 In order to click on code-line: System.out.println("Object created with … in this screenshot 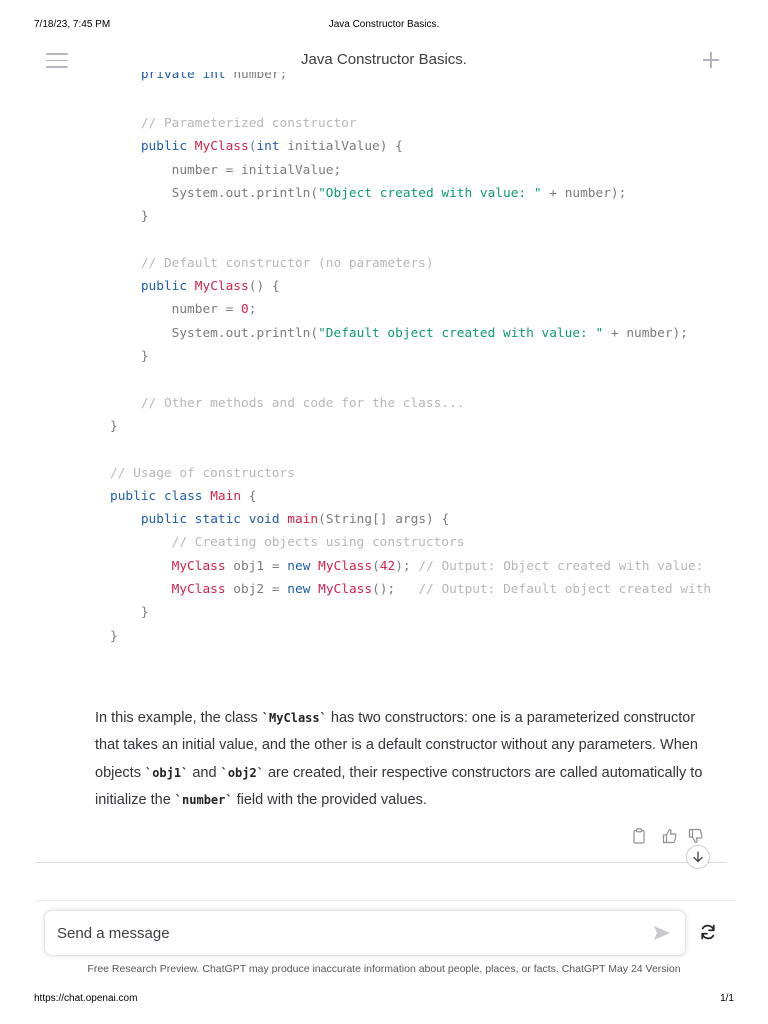, I will do `click(399, 193)`.